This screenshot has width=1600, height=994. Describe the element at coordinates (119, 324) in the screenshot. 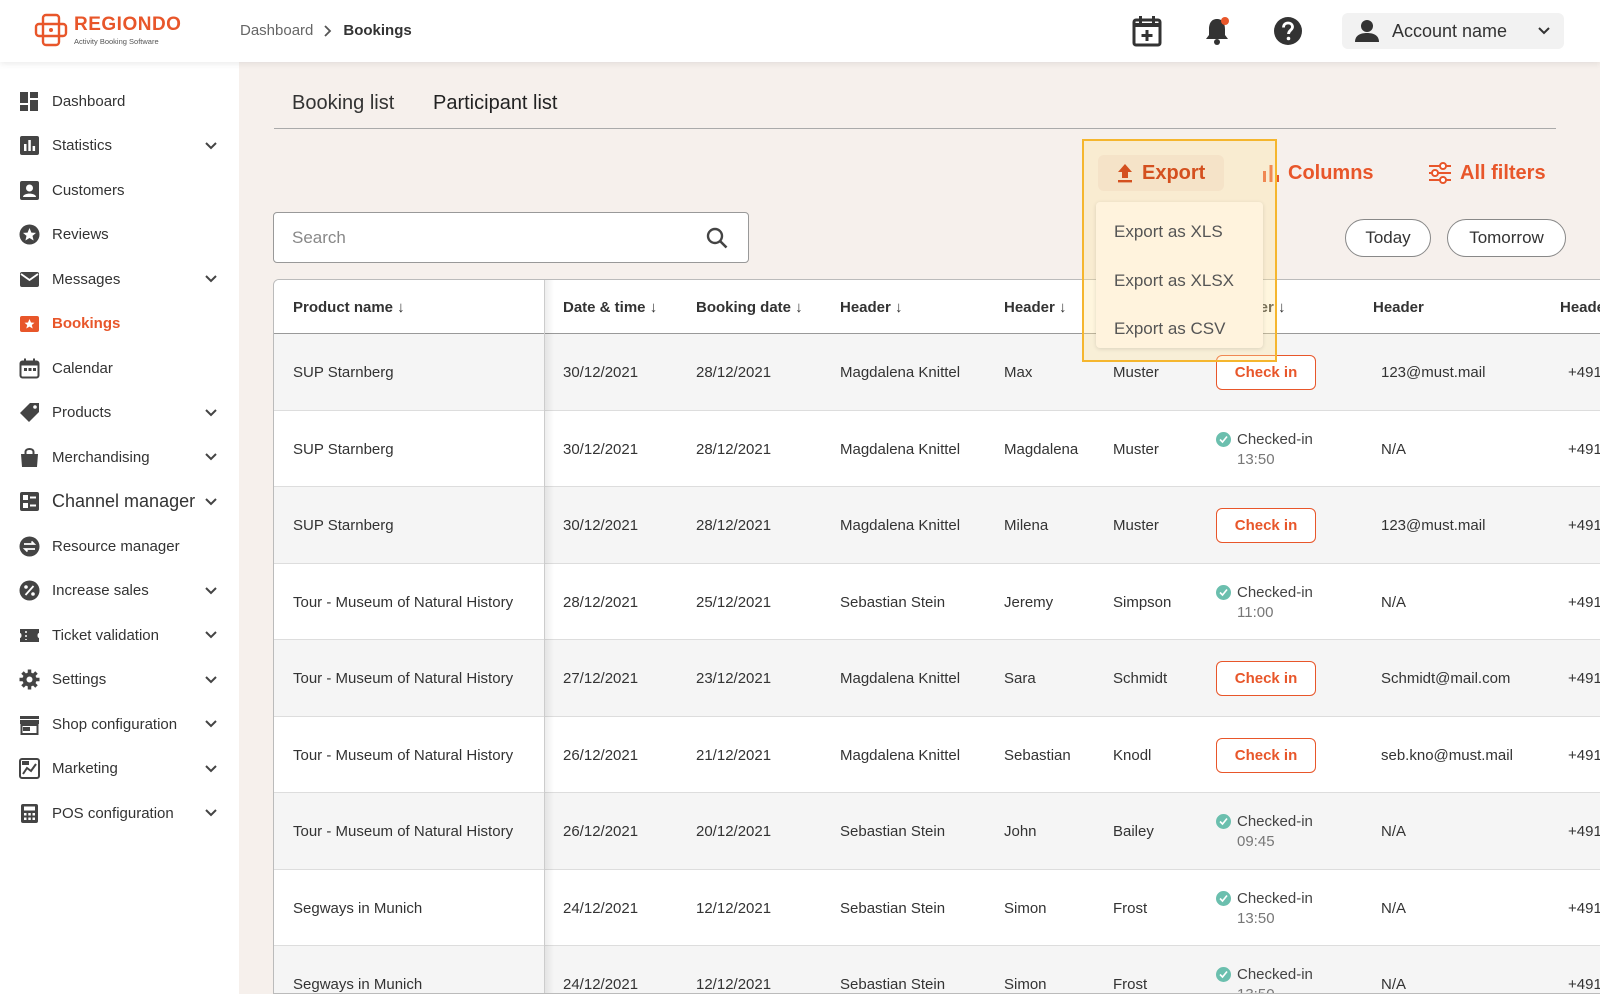

I see `sidebar-item-bookings: Bookings` at that location.